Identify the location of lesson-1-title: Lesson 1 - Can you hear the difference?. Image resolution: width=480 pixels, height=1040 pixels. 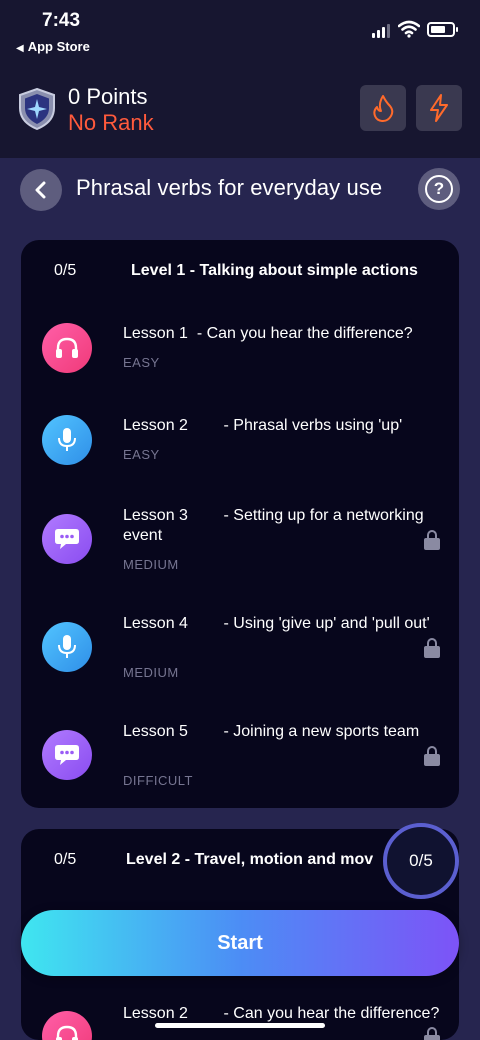
(268, 333).